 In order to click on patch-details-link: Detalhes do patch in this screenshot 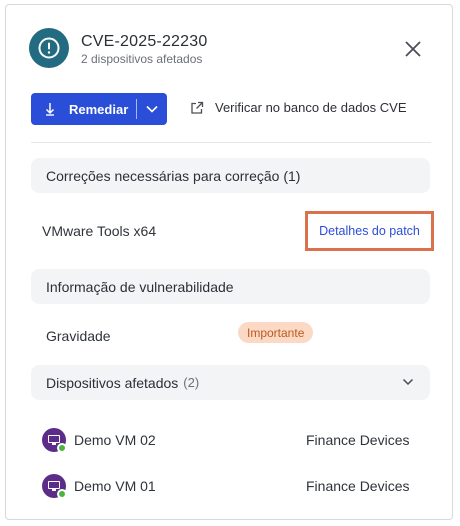, I will do `click(369, 231)`.